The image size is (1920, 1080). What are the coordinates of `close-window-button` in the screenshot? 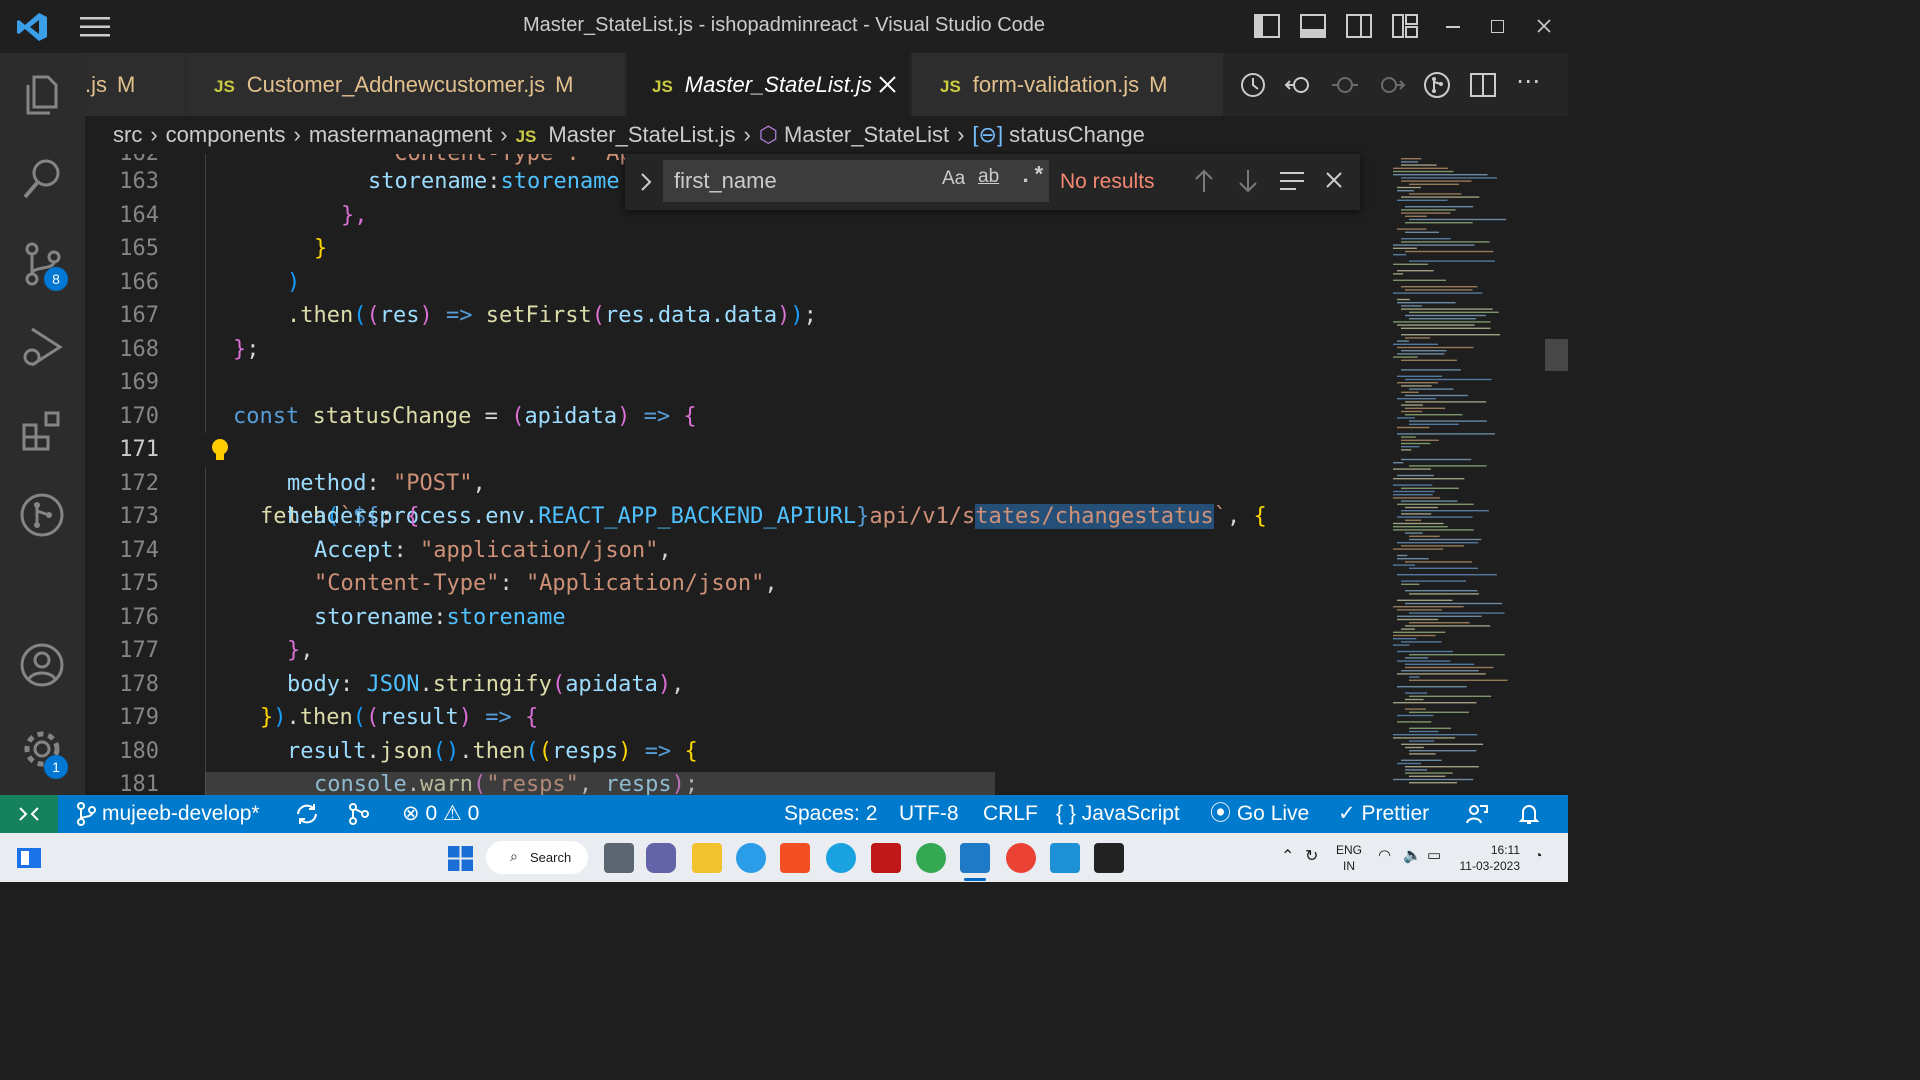 It's located at (1544, 26).